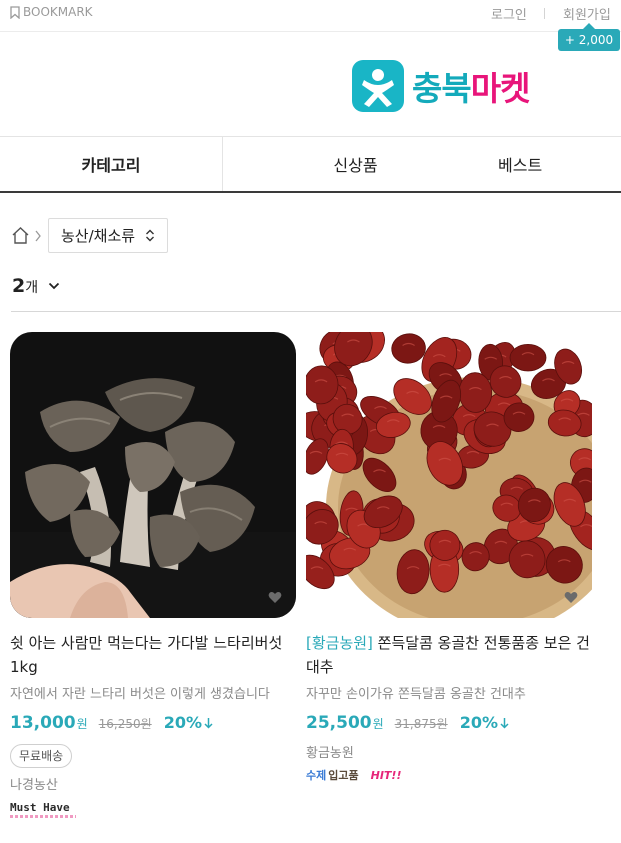  What do you see at coordinates (140, 694) in the screenshot?
I see `product-subtitle: 자연에서 자란 느타리 버섯은 이렇게 생겼습니다` at bounding box center [140, 694].